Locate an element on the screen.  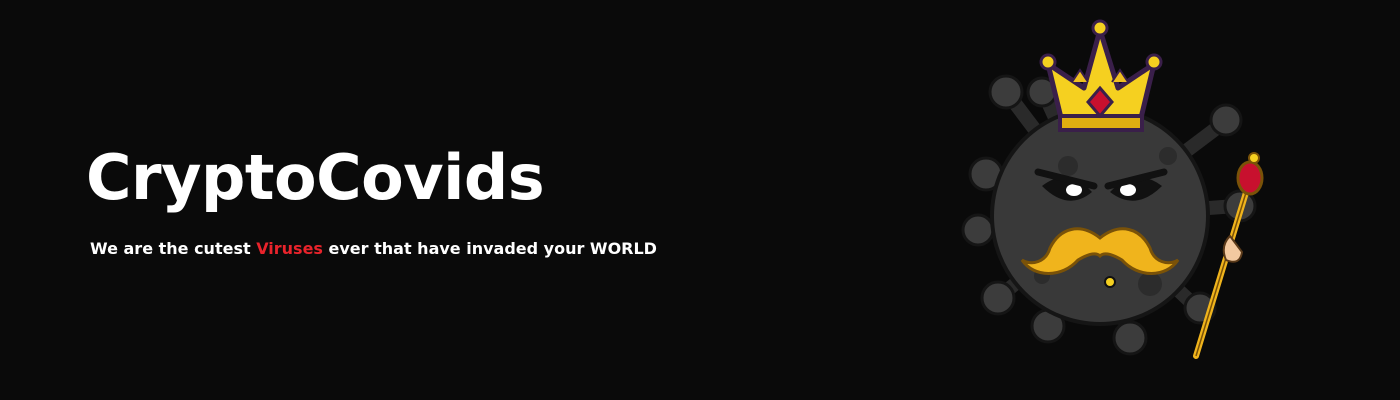
virus-body is located at coordinates (1100, 216).